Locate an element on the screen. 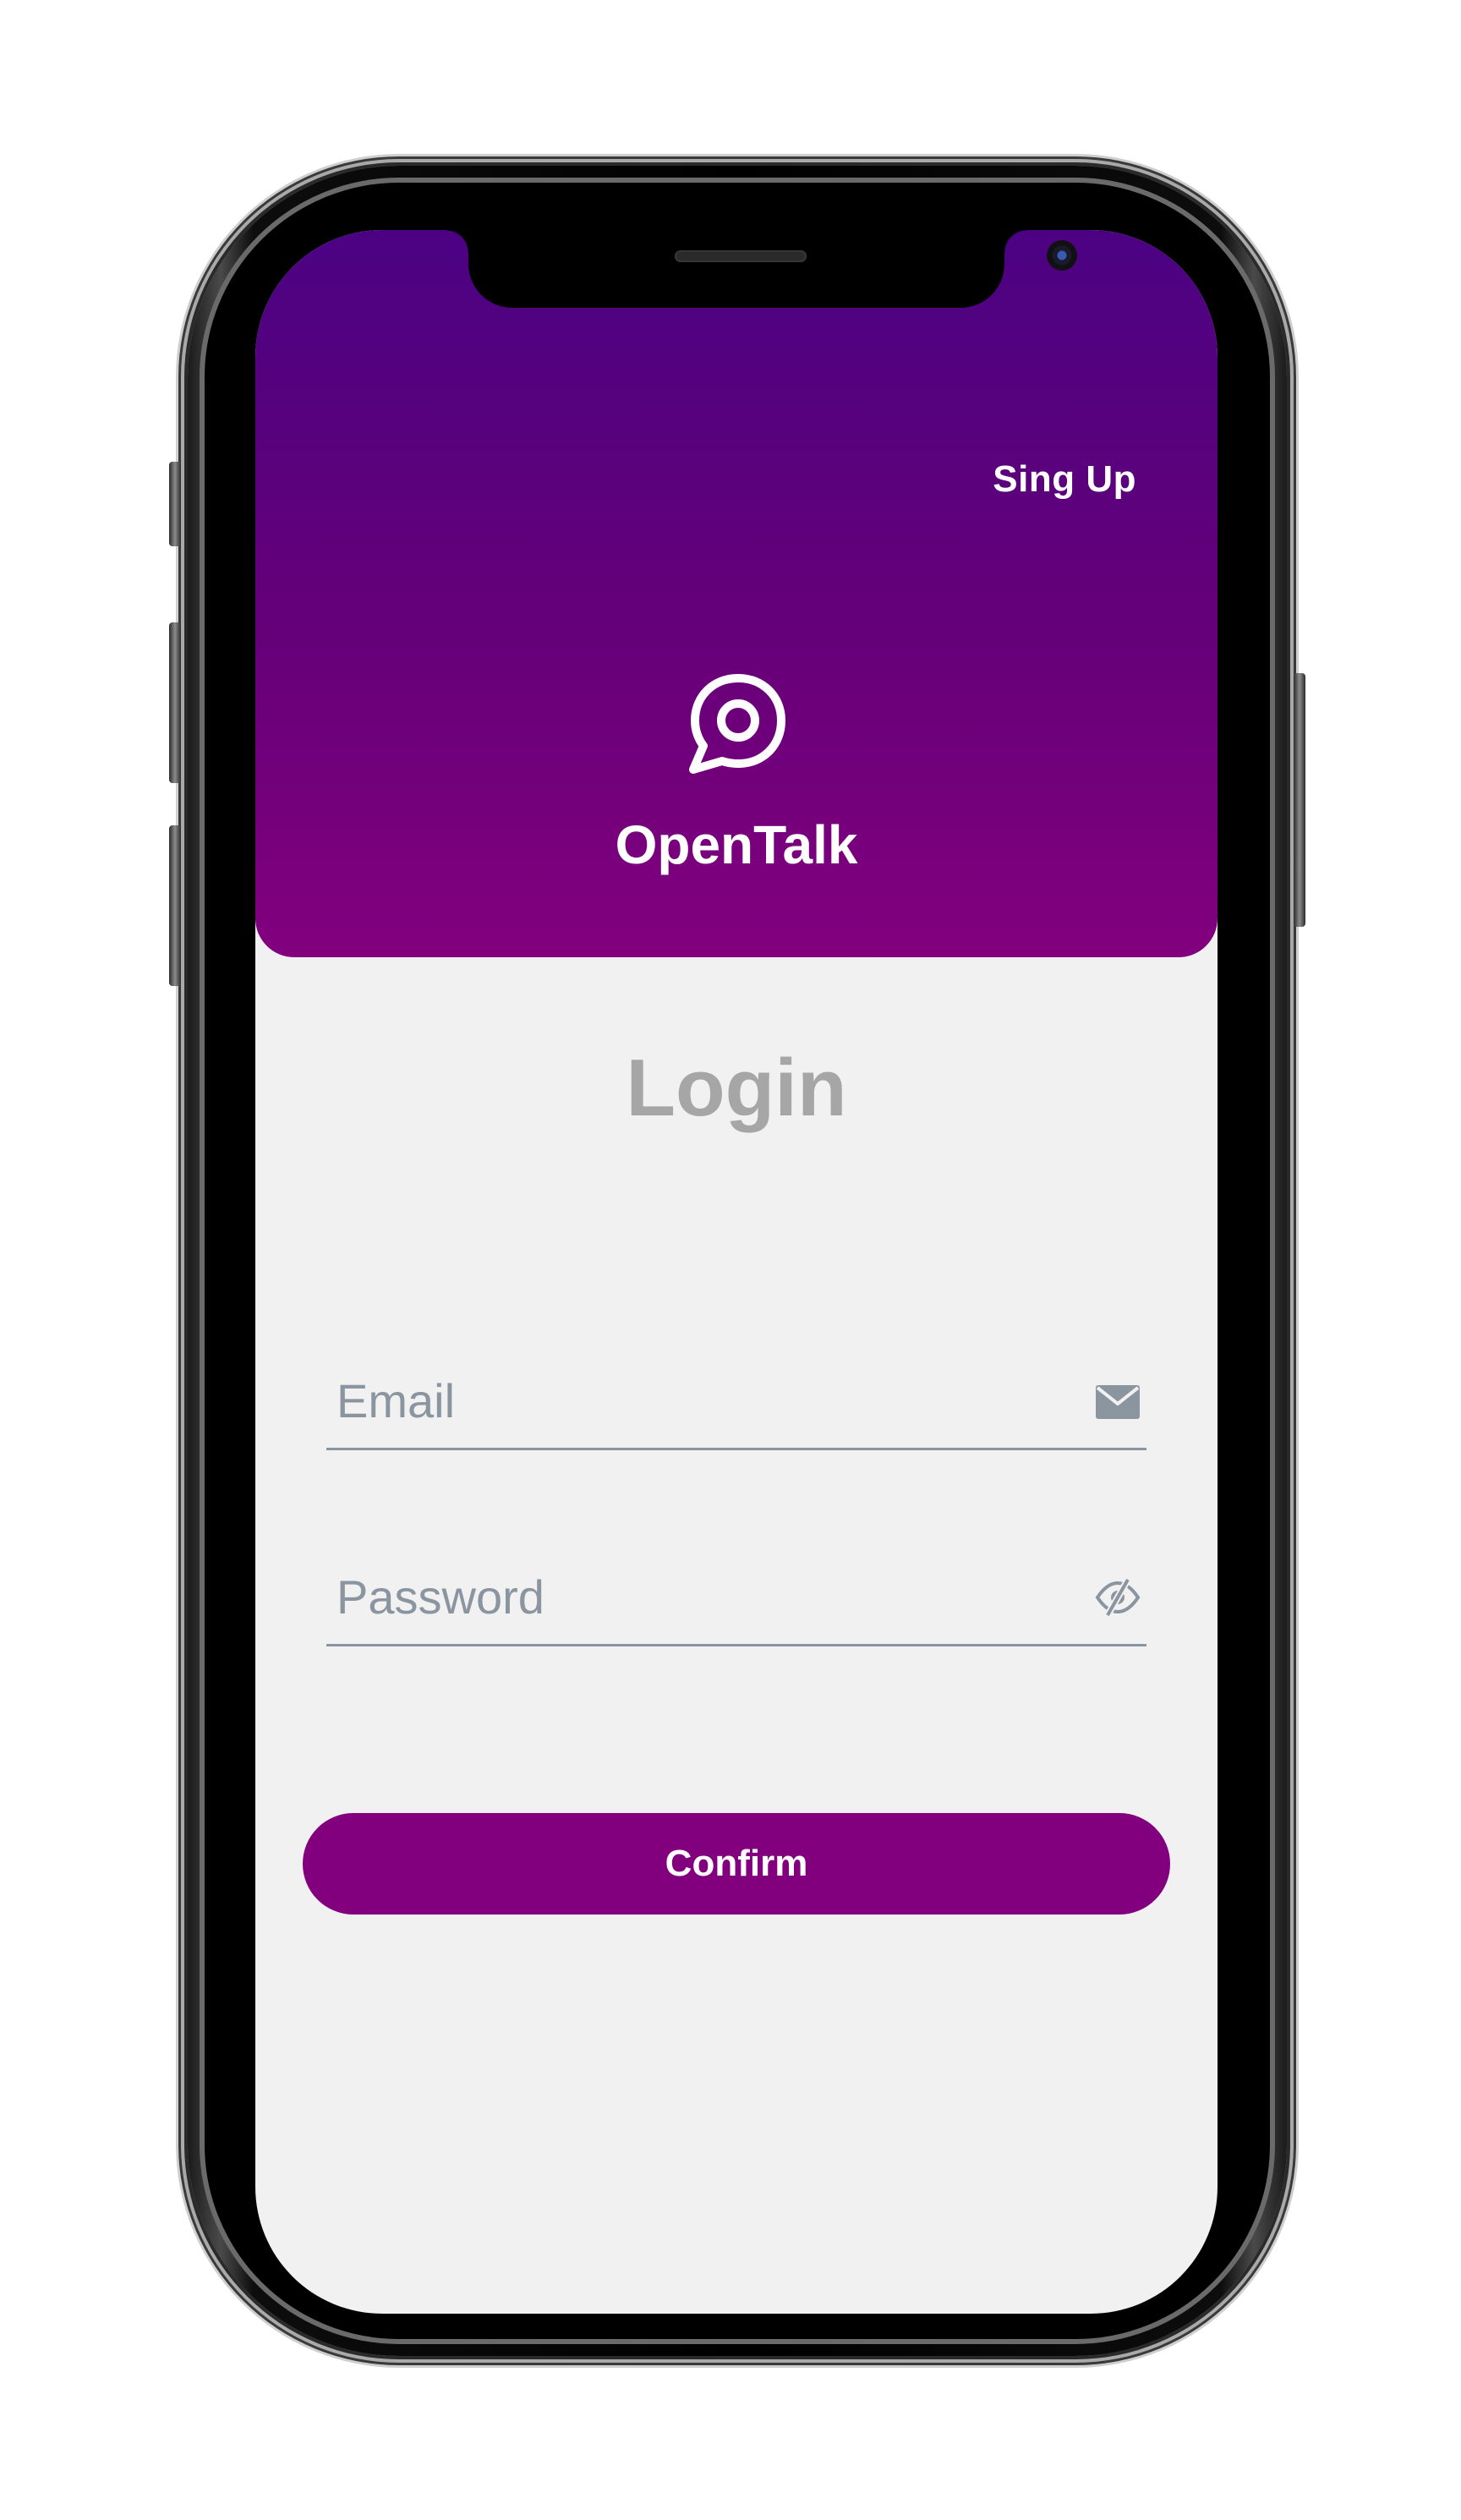 The height and width of the screenshot is (2520, 1461). earpiece-speaker is located at coordinates (741, 256).